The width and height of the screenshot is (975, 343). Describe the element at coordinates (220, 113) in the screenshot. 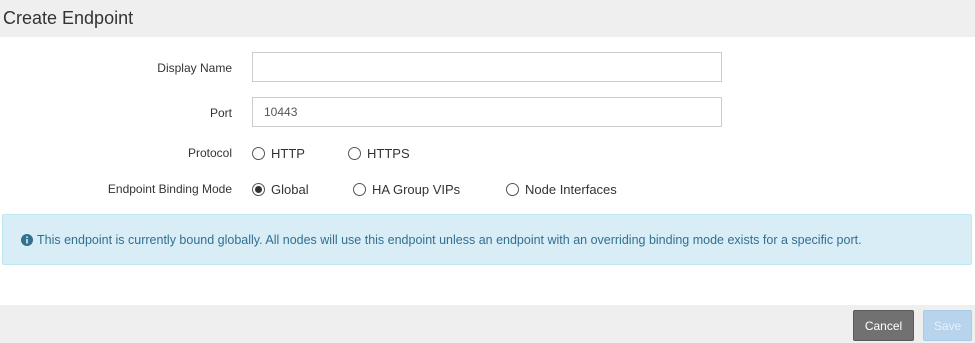

I see `port-label: Port` at that location.